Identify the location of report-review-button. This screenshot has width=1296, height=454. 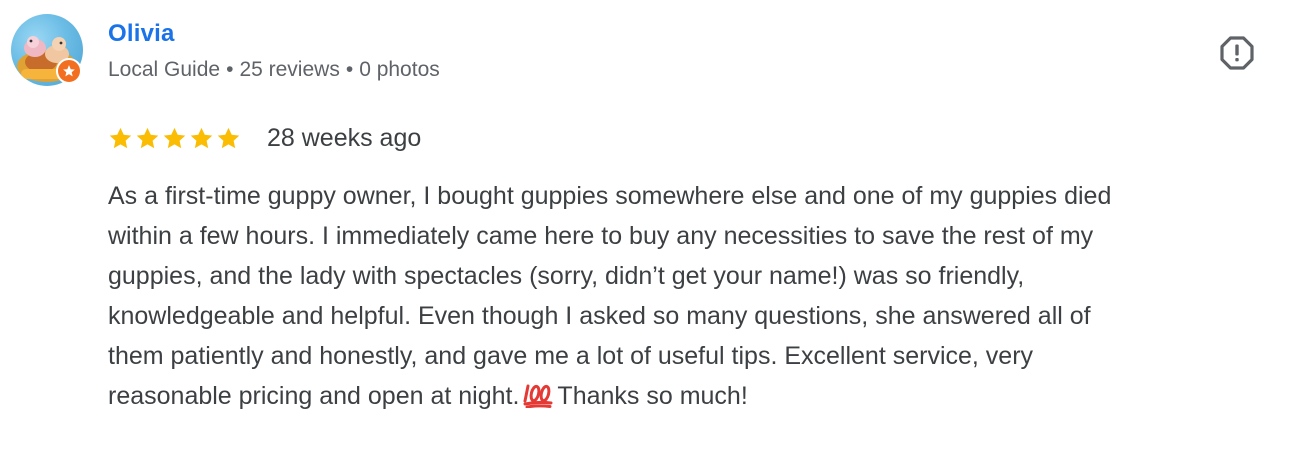
(1237, 53).